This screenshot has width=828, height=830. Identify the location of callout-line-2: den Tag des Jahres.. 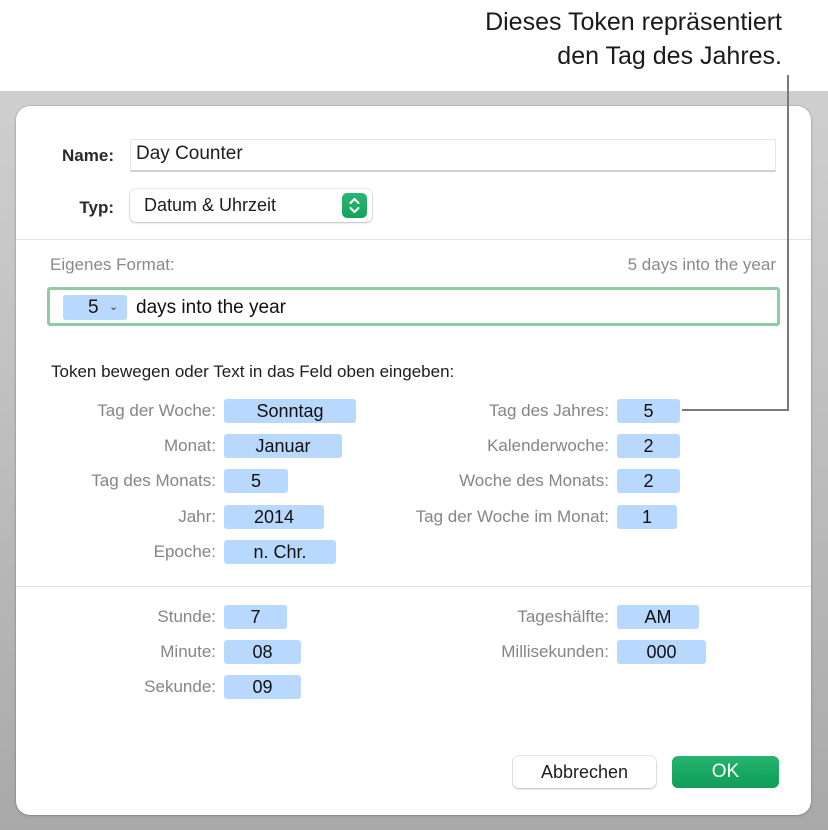
(669, 56).